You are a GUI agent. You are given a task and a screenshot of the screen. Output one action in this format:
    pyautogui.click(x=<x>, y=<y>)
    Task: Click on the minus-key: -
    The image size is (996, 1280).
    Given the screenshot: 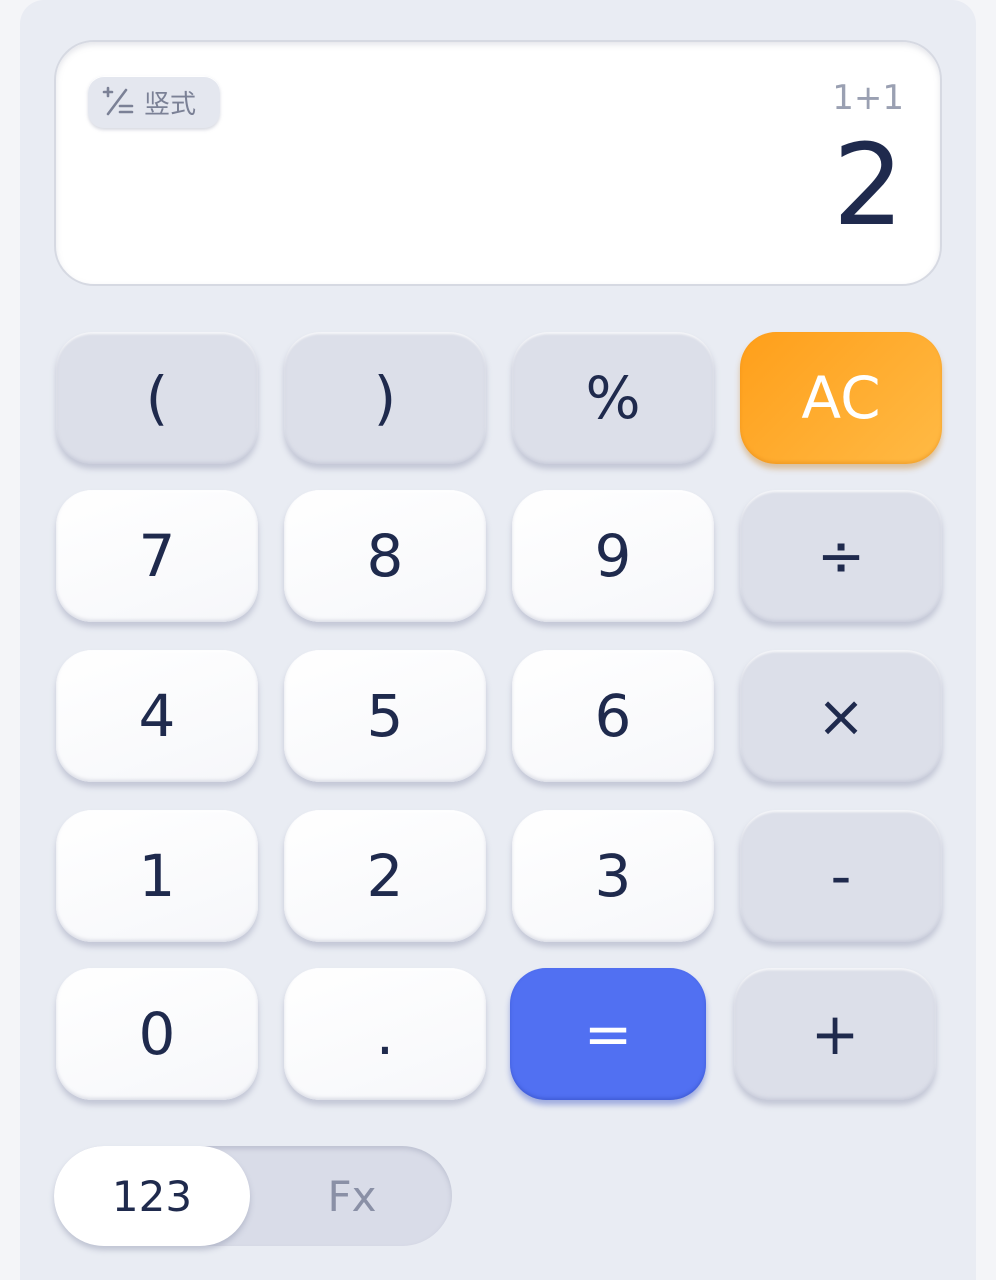 What is the action you would take?
    pyautogui.click(x=841, y=876)
    